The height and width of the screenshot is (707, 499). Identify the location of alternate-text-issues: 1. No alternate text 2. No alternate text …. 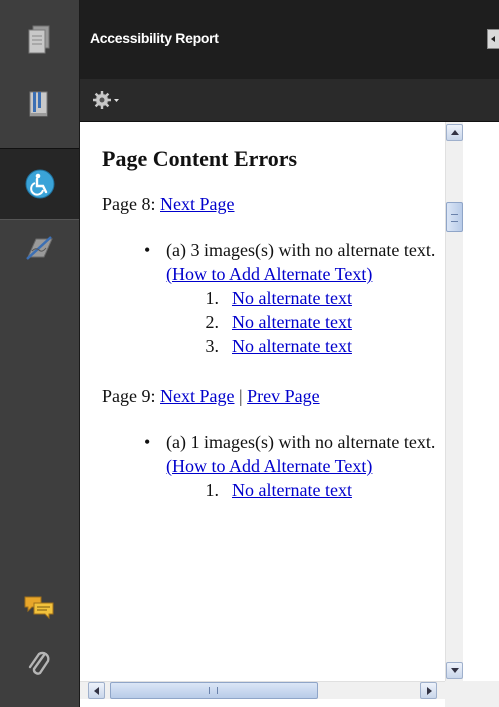
(305, 322).